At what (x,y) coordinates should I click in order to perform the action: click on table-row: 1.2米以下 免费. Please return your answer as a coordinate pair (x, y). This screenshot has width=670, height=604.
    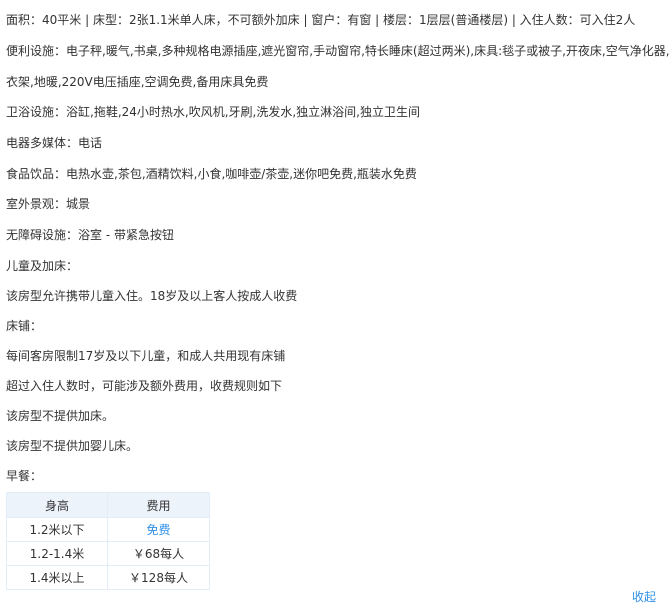
    Looking at the image, I should click on (108, 529).